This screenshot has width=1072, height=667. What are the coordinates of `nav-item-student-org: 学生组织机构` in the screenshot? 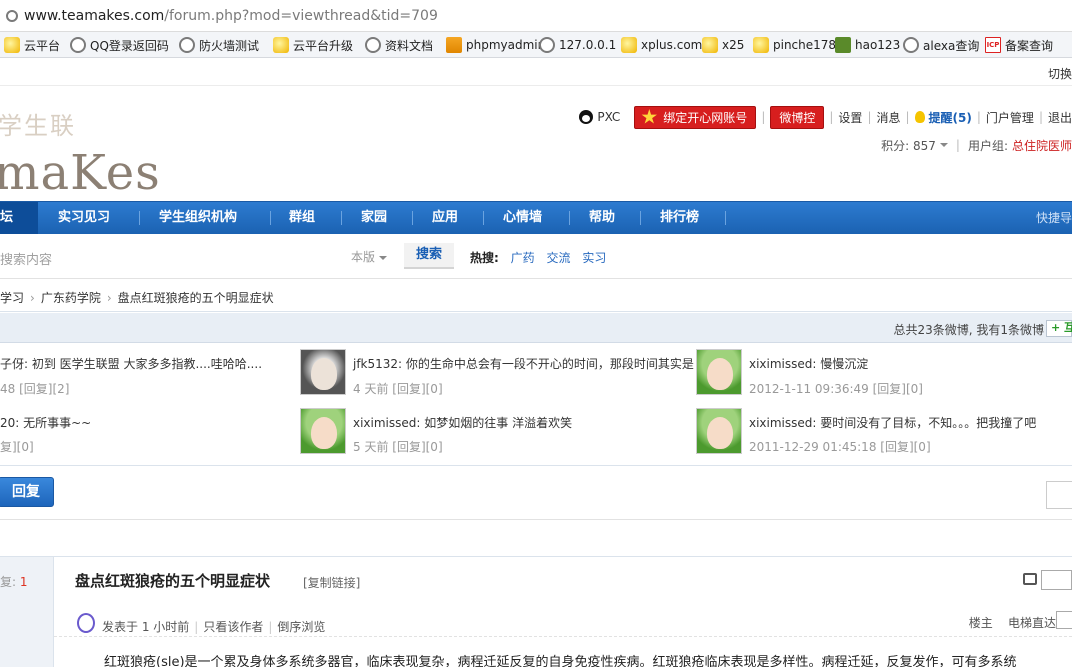 It's located at (198, 218).